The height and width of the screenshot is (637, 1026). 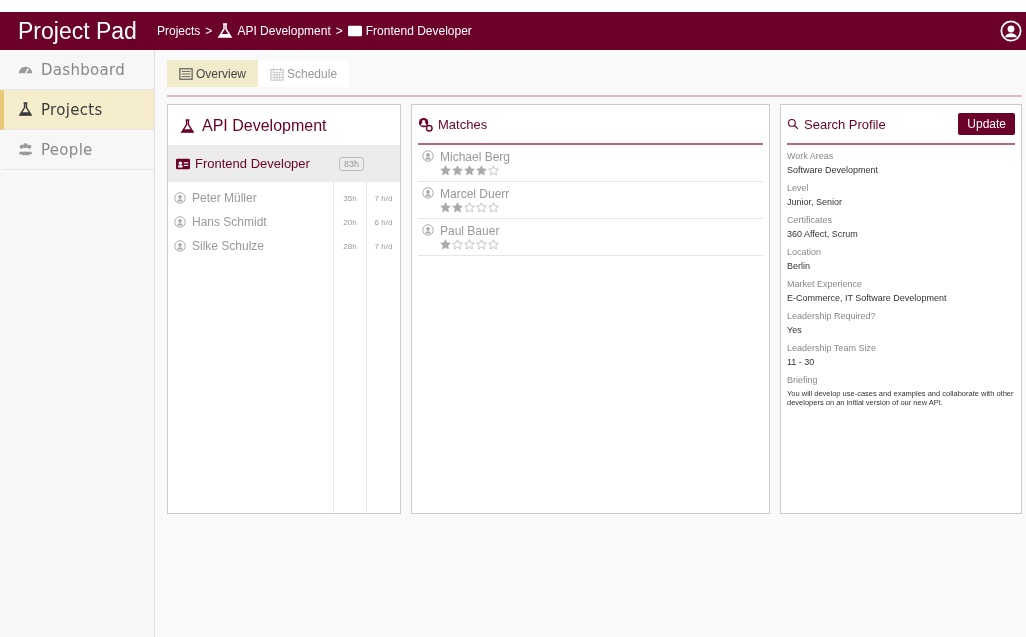 I want to click on people-icon, so click(x=25, y=149).